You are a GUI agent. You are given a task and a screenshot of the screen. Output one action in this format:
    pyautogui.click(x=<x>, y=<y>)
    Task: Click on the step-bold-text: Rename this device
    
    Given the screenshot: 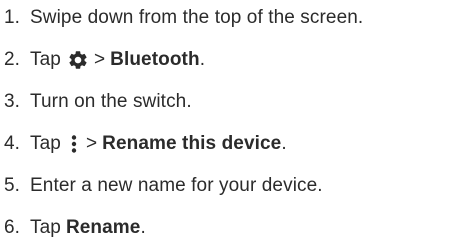 What is the action you would take?
    pyautogui.click(x=192, y=143)
    